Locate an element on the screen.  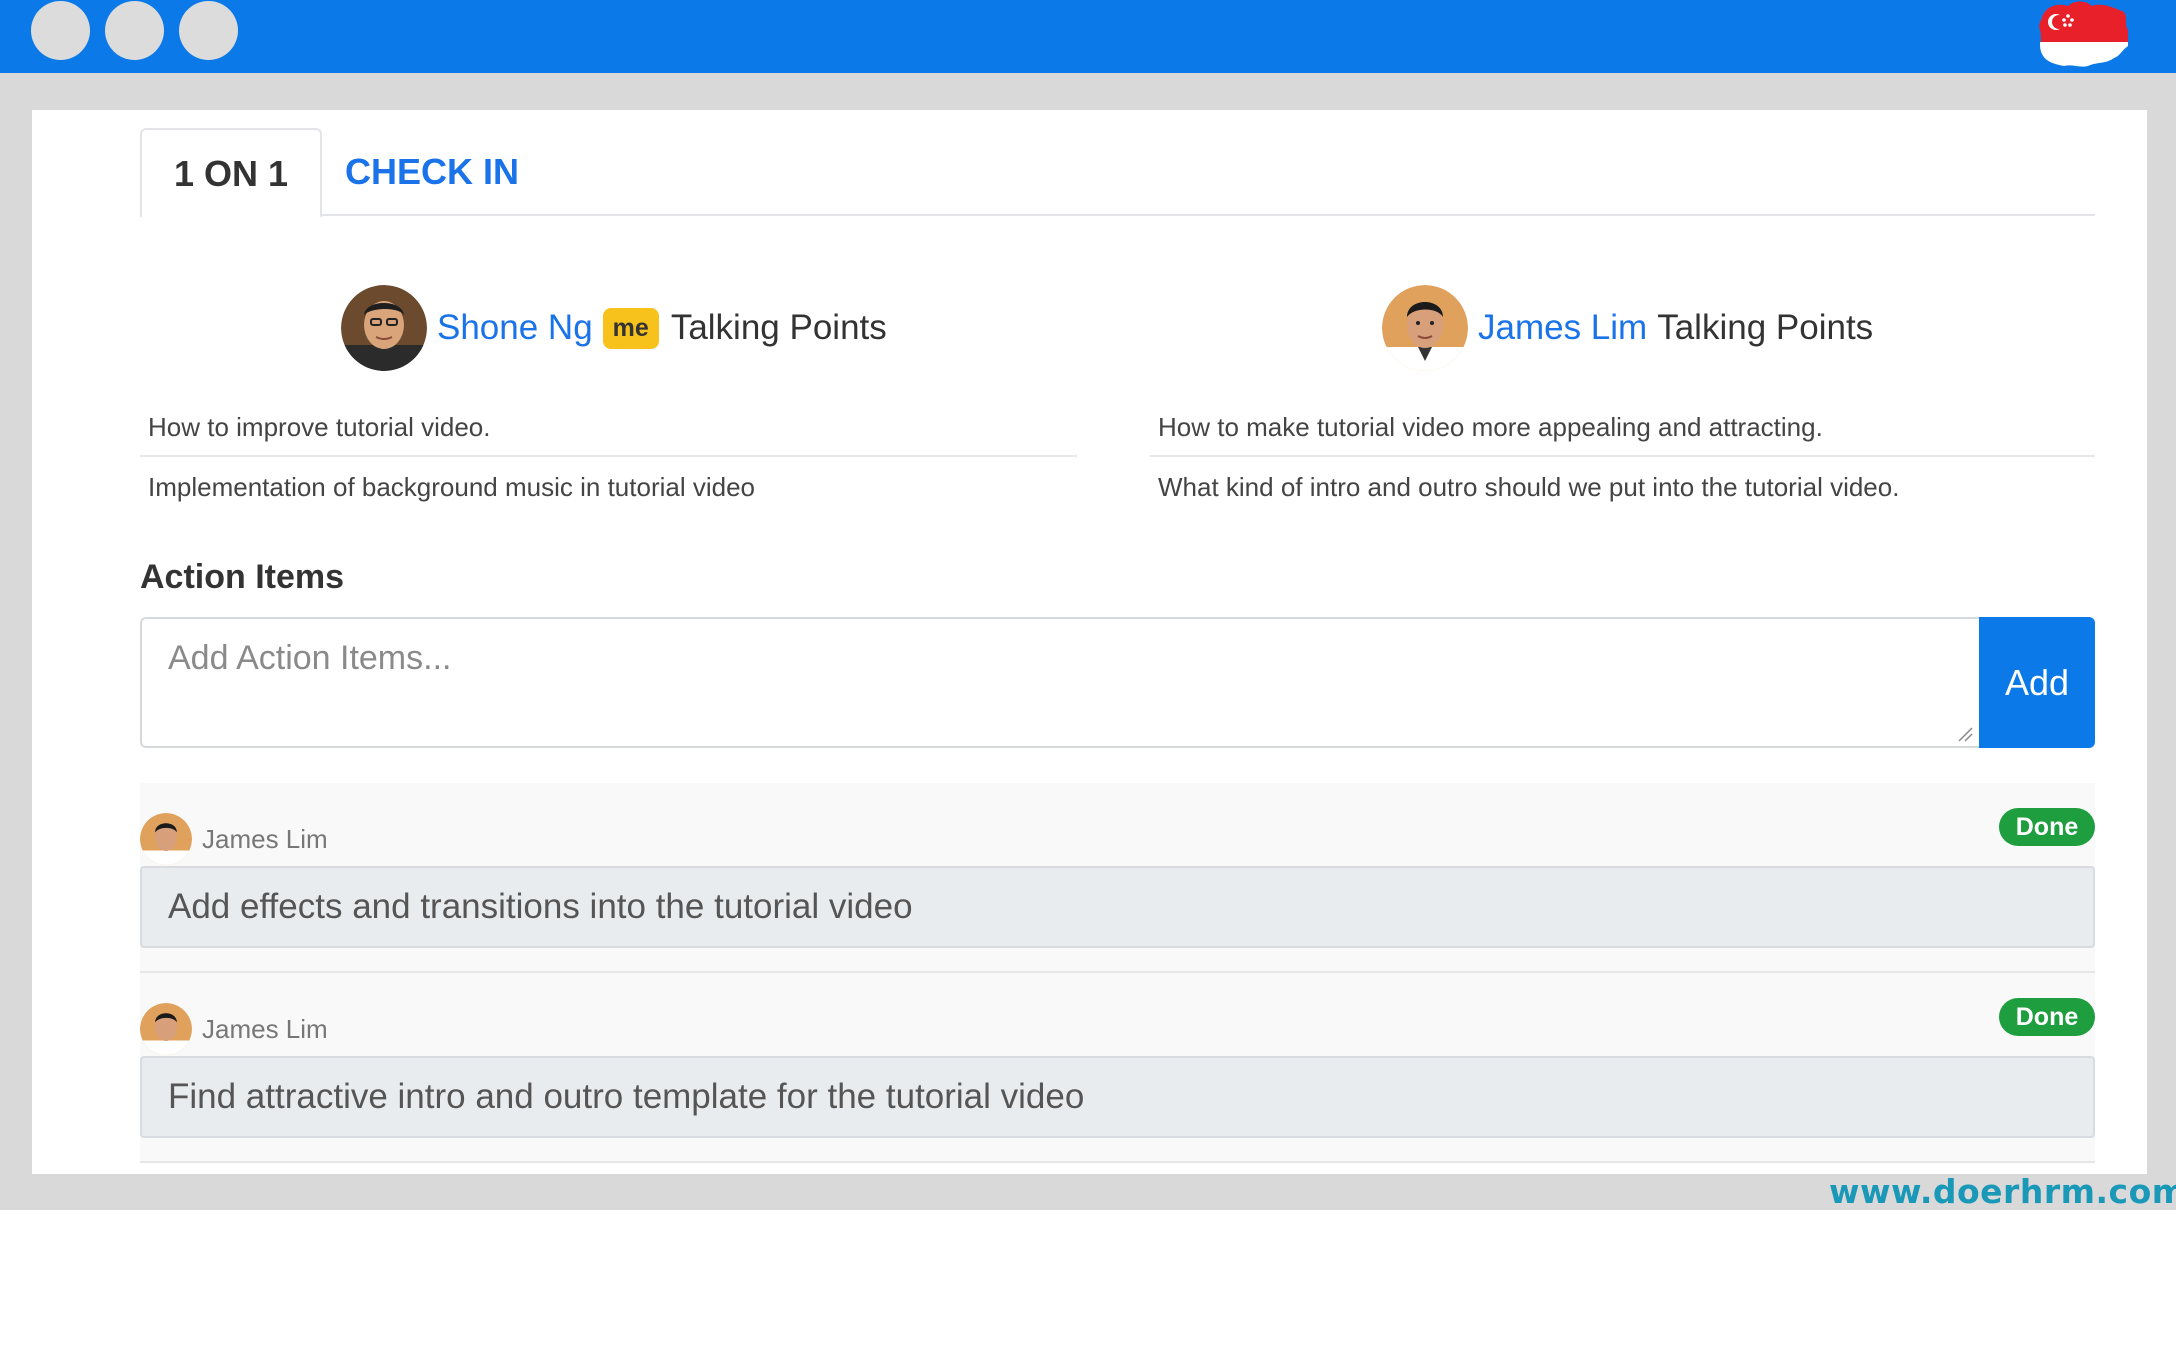
website-url: www.doerhrm.com.sg is located at coordinates (2002, 1191).